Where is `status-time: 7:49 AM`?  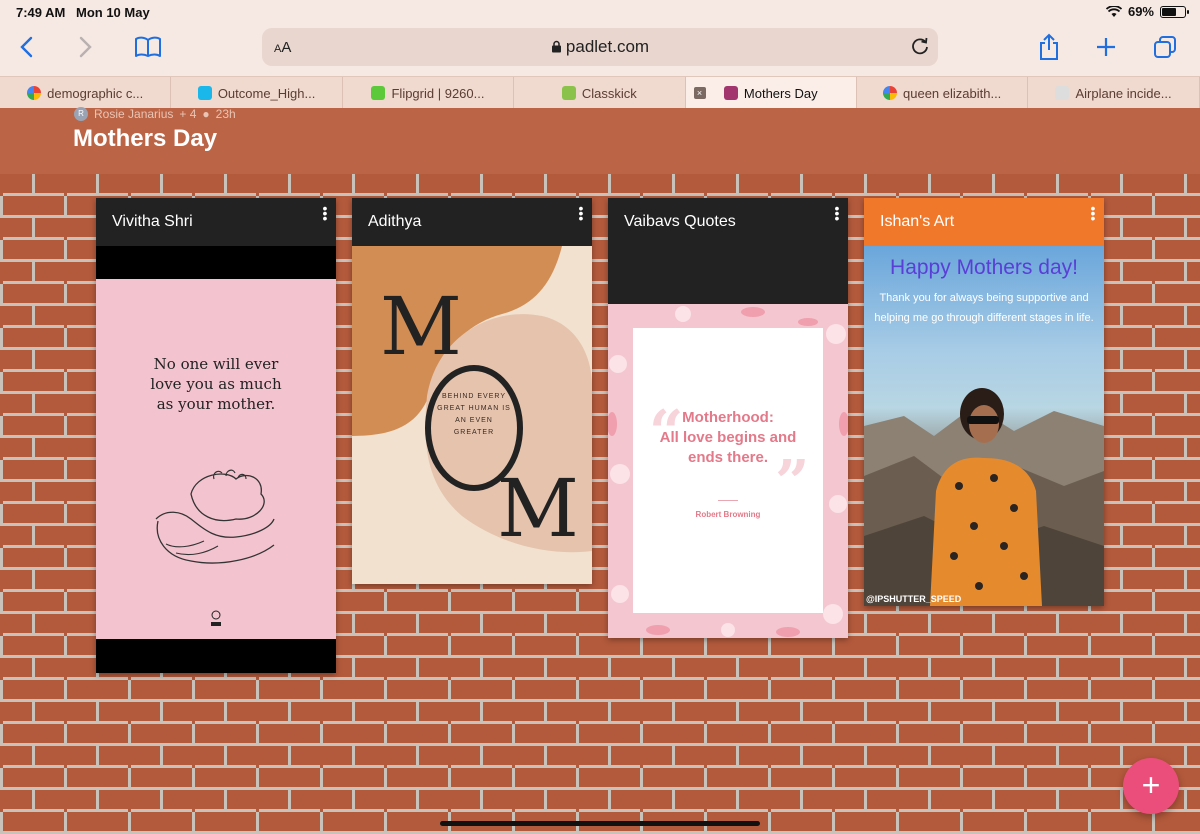 status-time: 7:49 AM is located at coordinates (41, 12).